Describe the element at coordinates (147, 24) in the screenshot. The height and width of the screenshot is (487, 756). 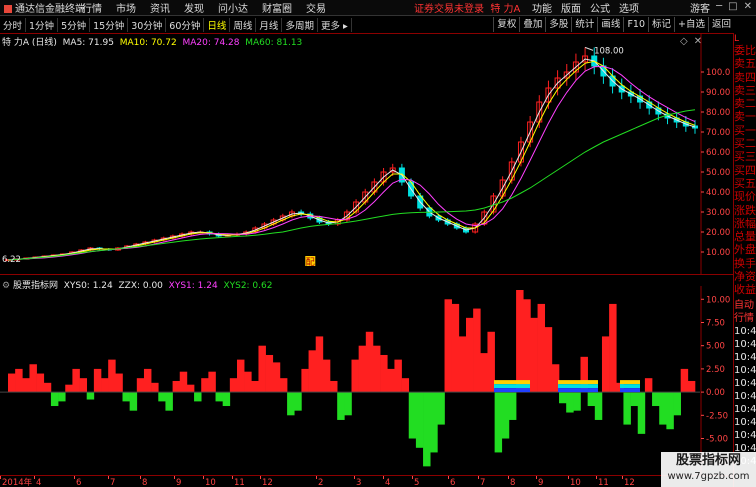
I see `period-30min: 30分钟` at that location.